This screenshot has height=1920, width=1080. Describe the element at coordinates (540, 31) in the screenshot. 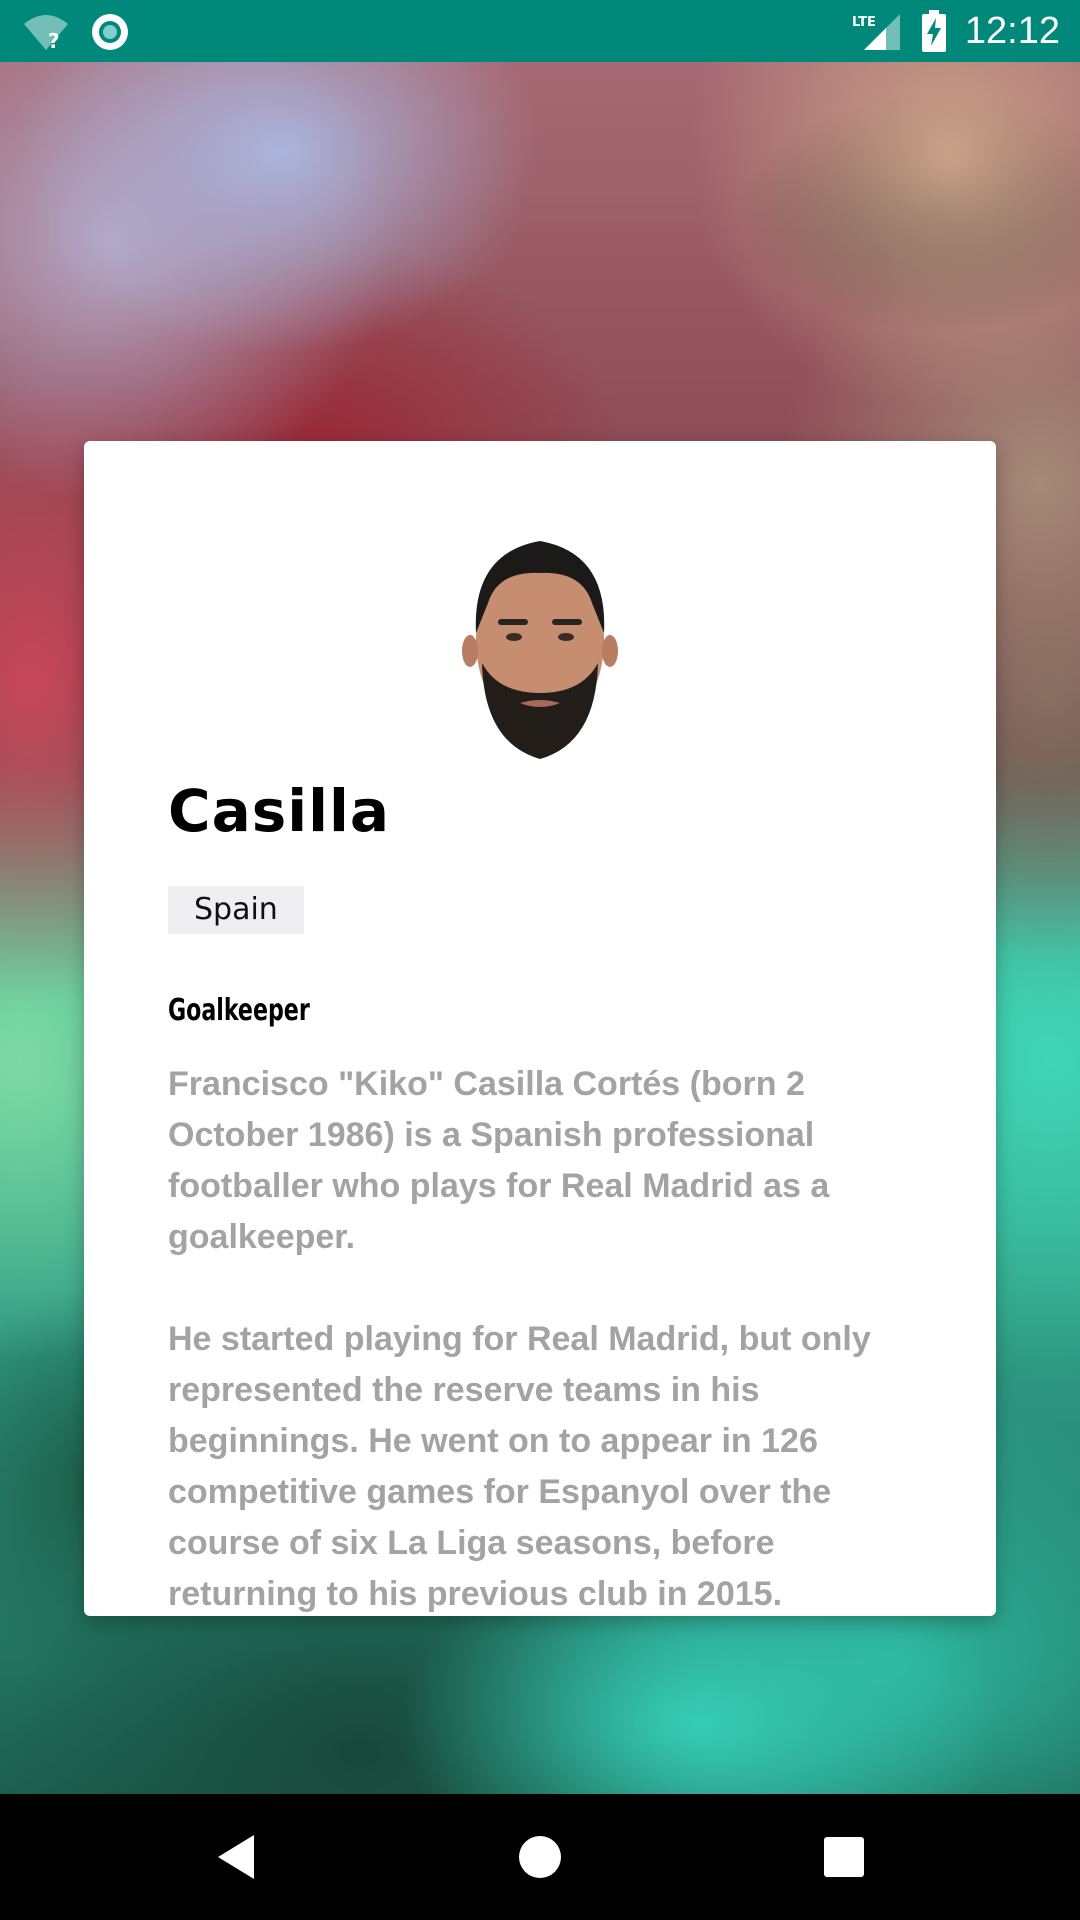

I see `status-bar: ? LTE 12:12` at that location.